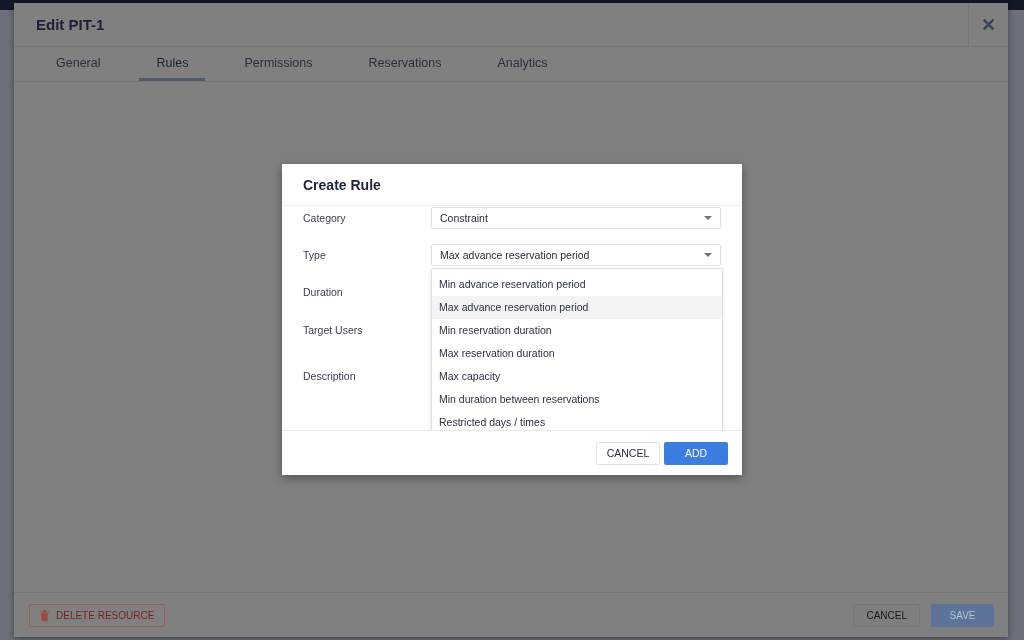 This screenshot has width=1024, height=640. I want to click on menu-option: Max advance reservation period, so click(577, 307).